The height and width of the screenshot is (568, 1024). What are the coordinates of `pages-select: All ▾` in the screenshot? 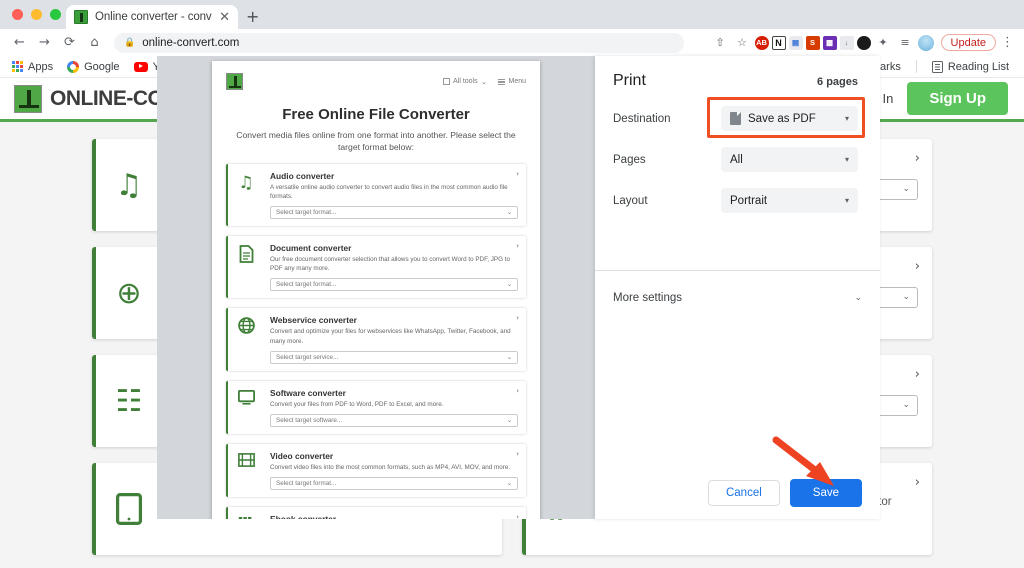 It's located at (789, 159).